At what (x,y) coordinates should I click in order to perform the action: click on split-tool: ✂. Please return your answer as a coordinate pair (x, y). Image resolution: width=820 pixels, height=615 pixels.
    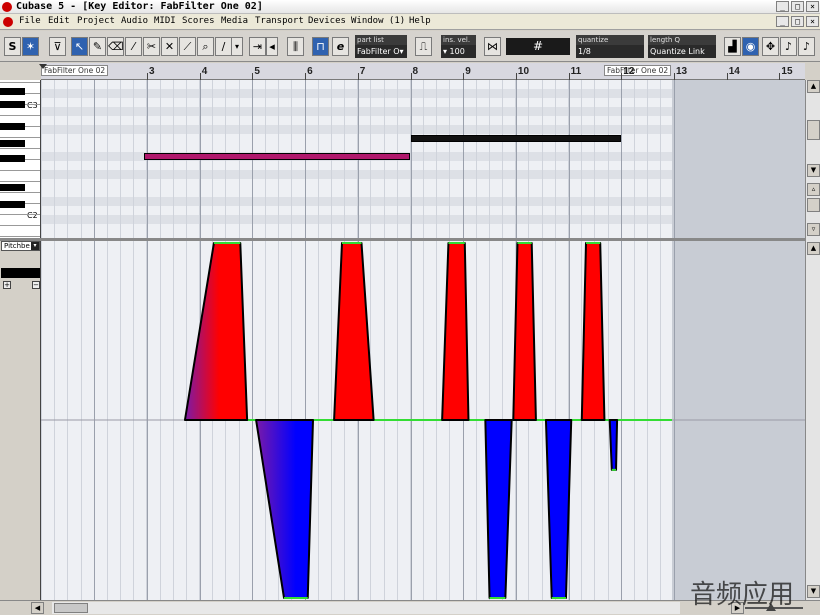
    Looking at the image, I should click on (151, 46).